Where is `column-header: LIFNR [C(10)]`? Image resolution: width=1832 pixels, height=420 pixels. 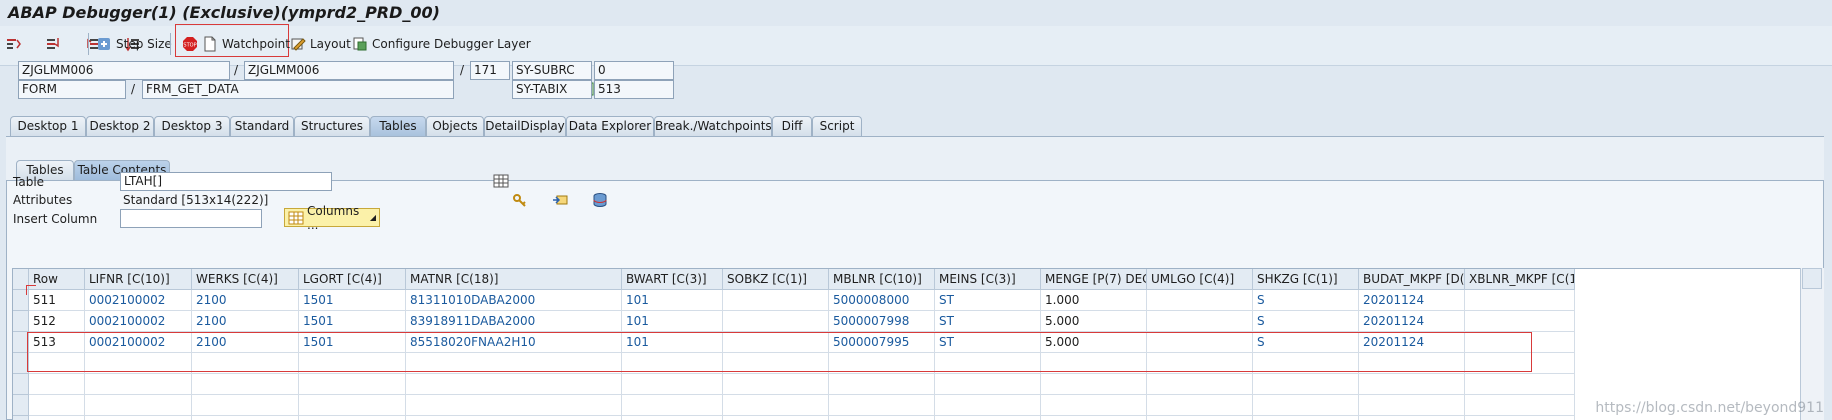
column-header: LIFNR [C(10)] is located at coordinates (138, 279).